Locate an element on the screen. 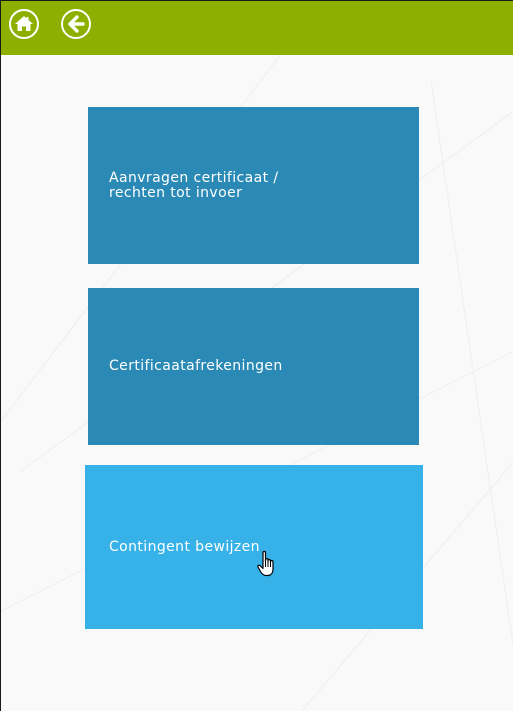 This screenshot has height=711, width=513. tile-certificaatafrekeningen: Certificaatafrekeningen is located at coordinates (253, 366).